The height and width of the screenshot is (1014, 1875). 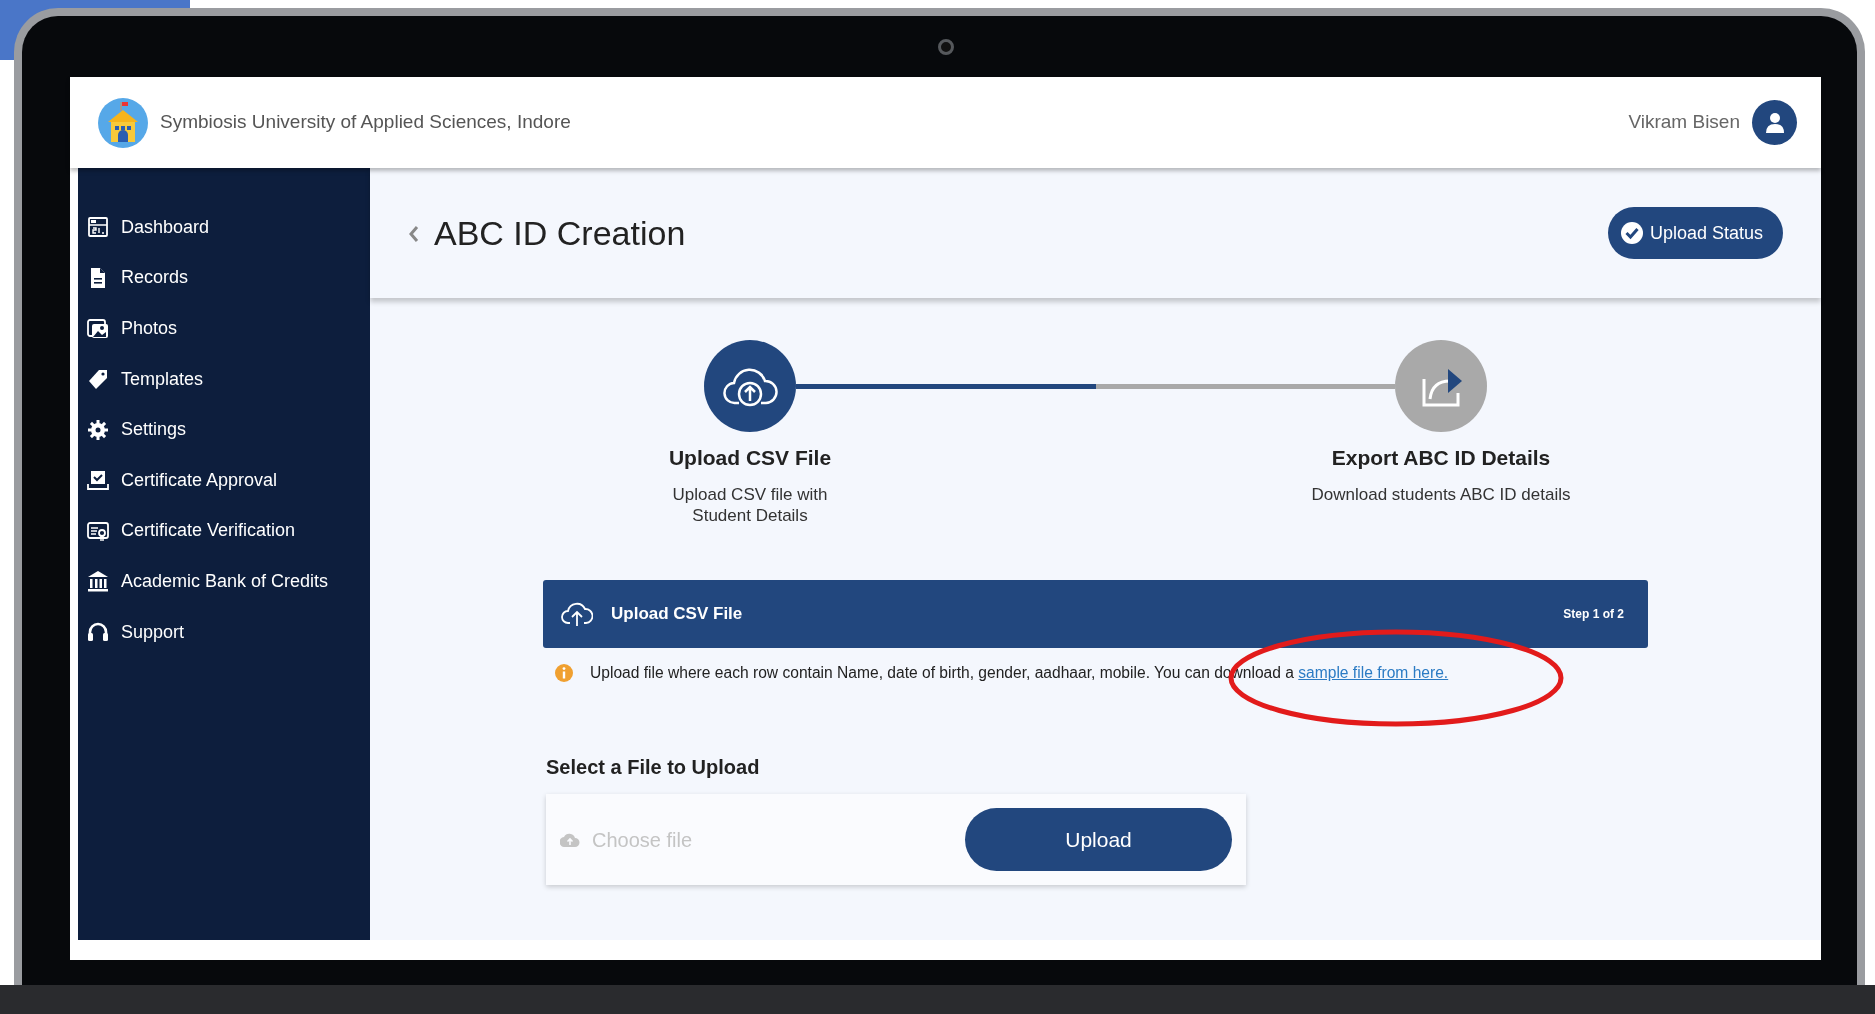 I want to click on page-title: ABC ID Creation, so click(x=560, y=233).